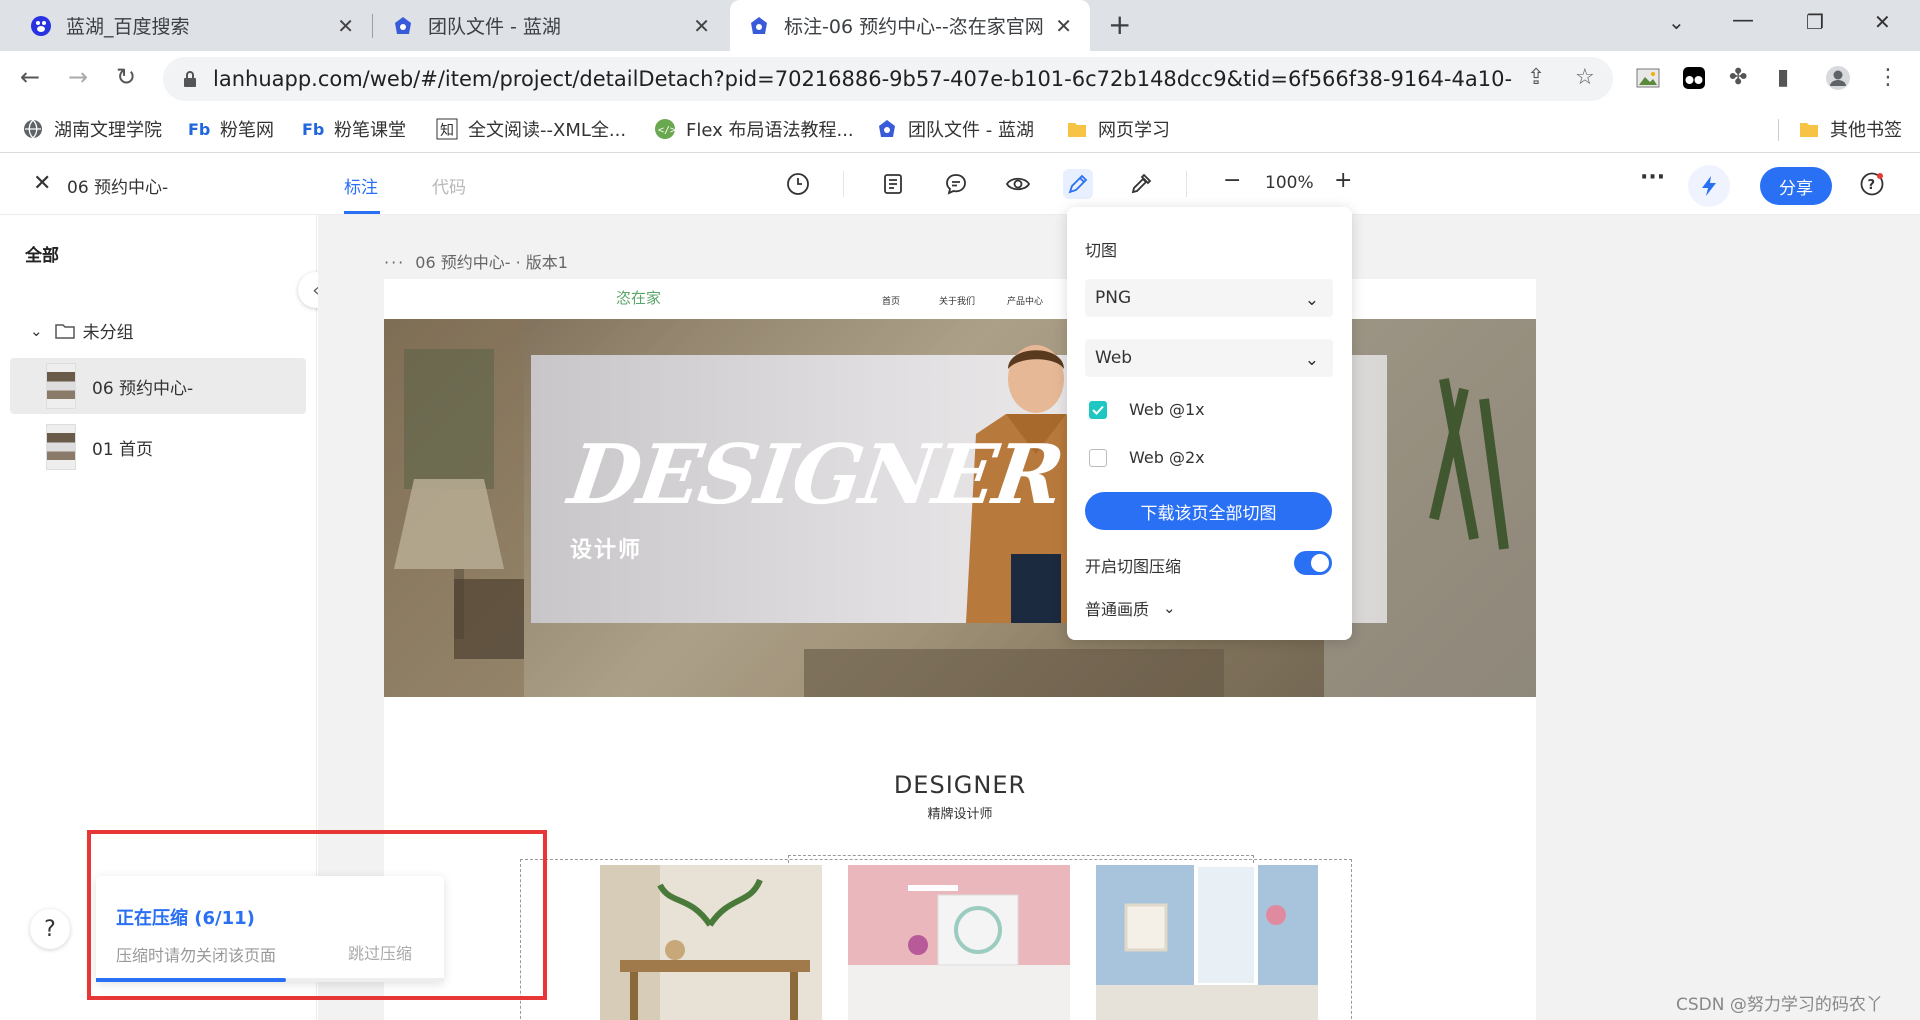 The width and height of the screenshot is (1920, 1020). I want to click on download-all-slices-button: 下载该页全部切图, so click(1208, 511).